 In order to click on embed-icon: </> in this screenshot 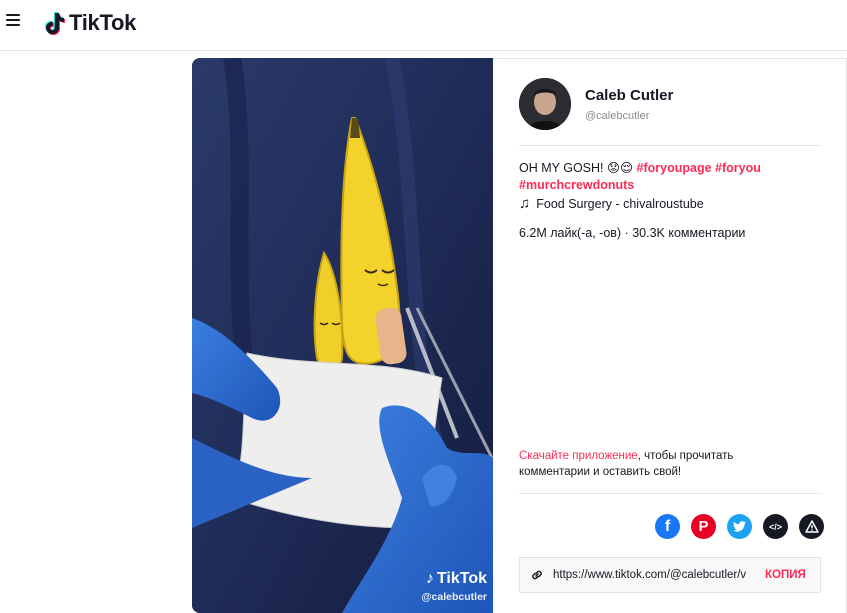, I will do `click(775, 526)`.